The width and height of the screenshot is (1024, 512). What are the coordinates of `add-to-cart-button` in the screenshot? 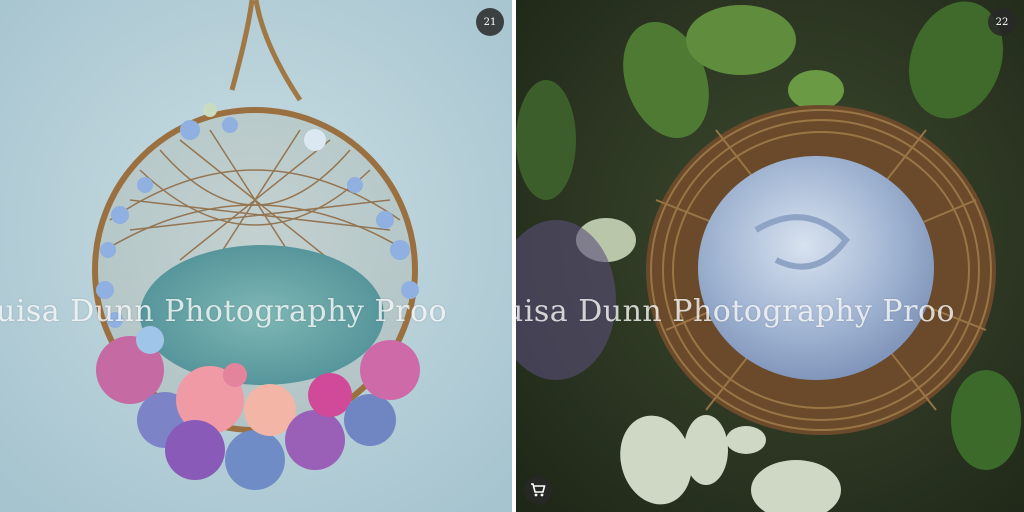 It's located at (538, 490).